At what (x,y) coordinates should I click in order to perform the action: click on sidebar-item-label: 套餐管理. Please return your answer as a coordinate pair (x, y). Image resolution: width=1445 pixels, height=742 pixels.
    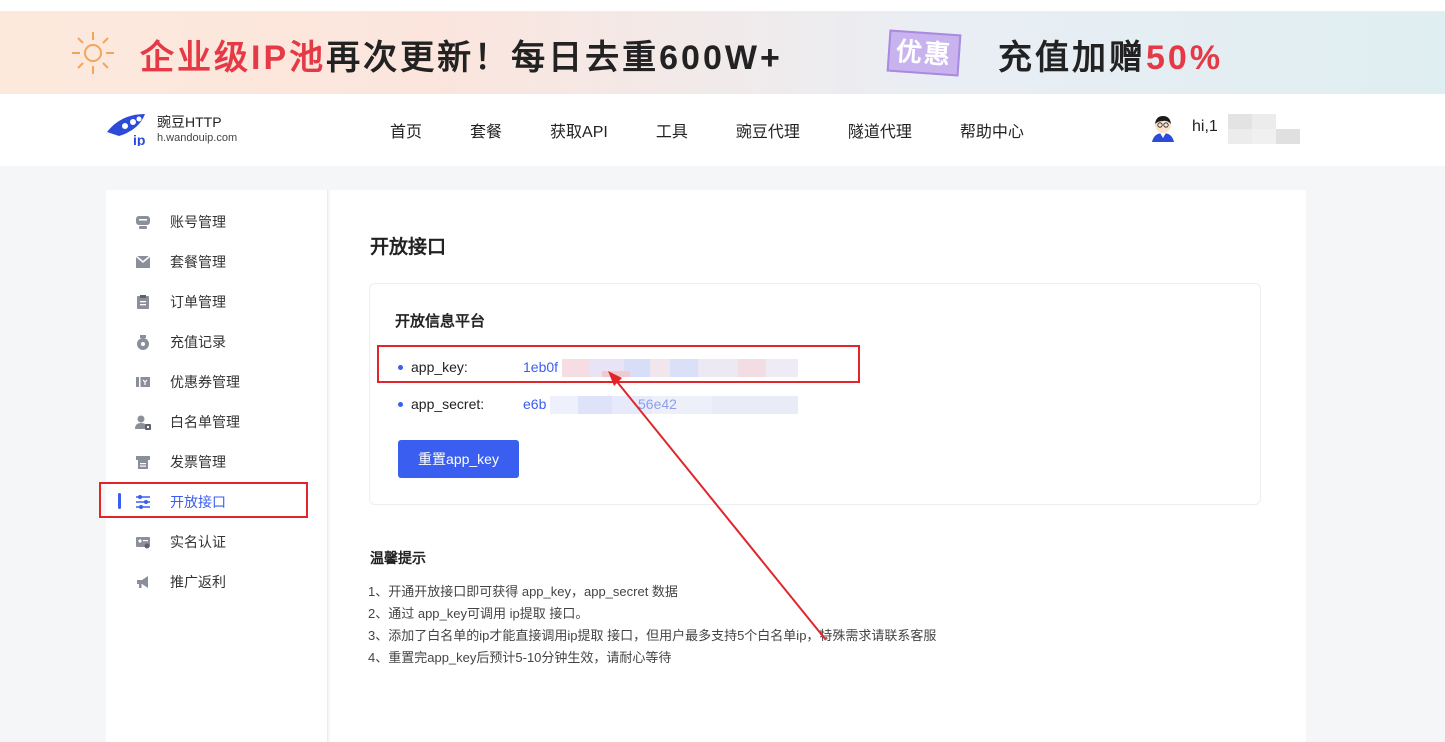
    Looking at the image, I should click on (198, 262).